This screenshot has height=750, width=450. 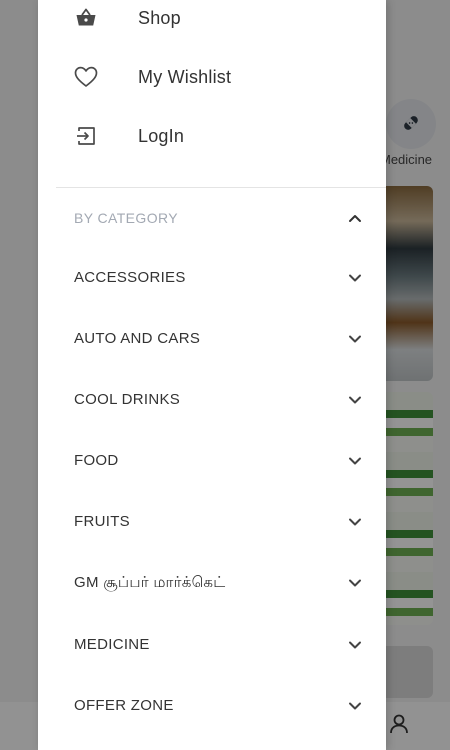 I want to click on heart-icon, so click(x=86, y=77).